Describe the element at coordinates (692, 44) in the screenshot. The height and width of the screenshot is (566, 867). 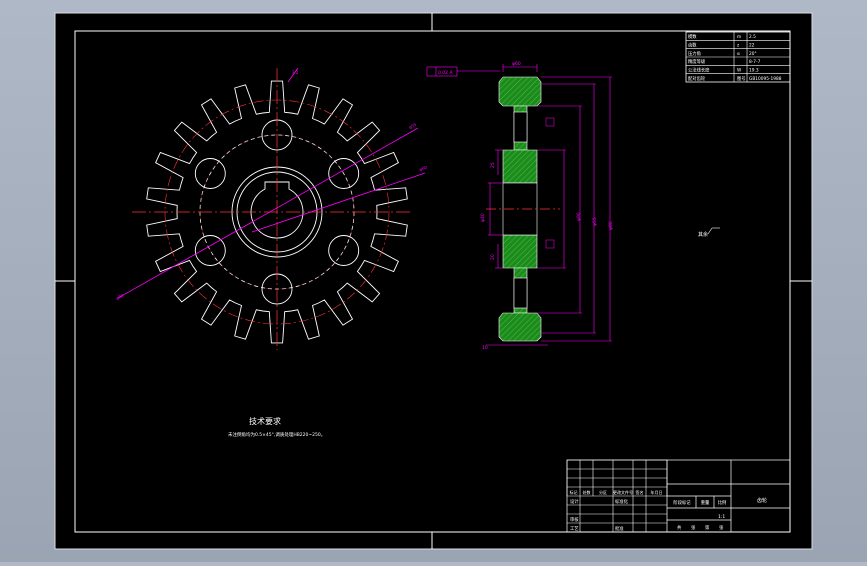
I see `parameter-cell: 齿数` at that location.